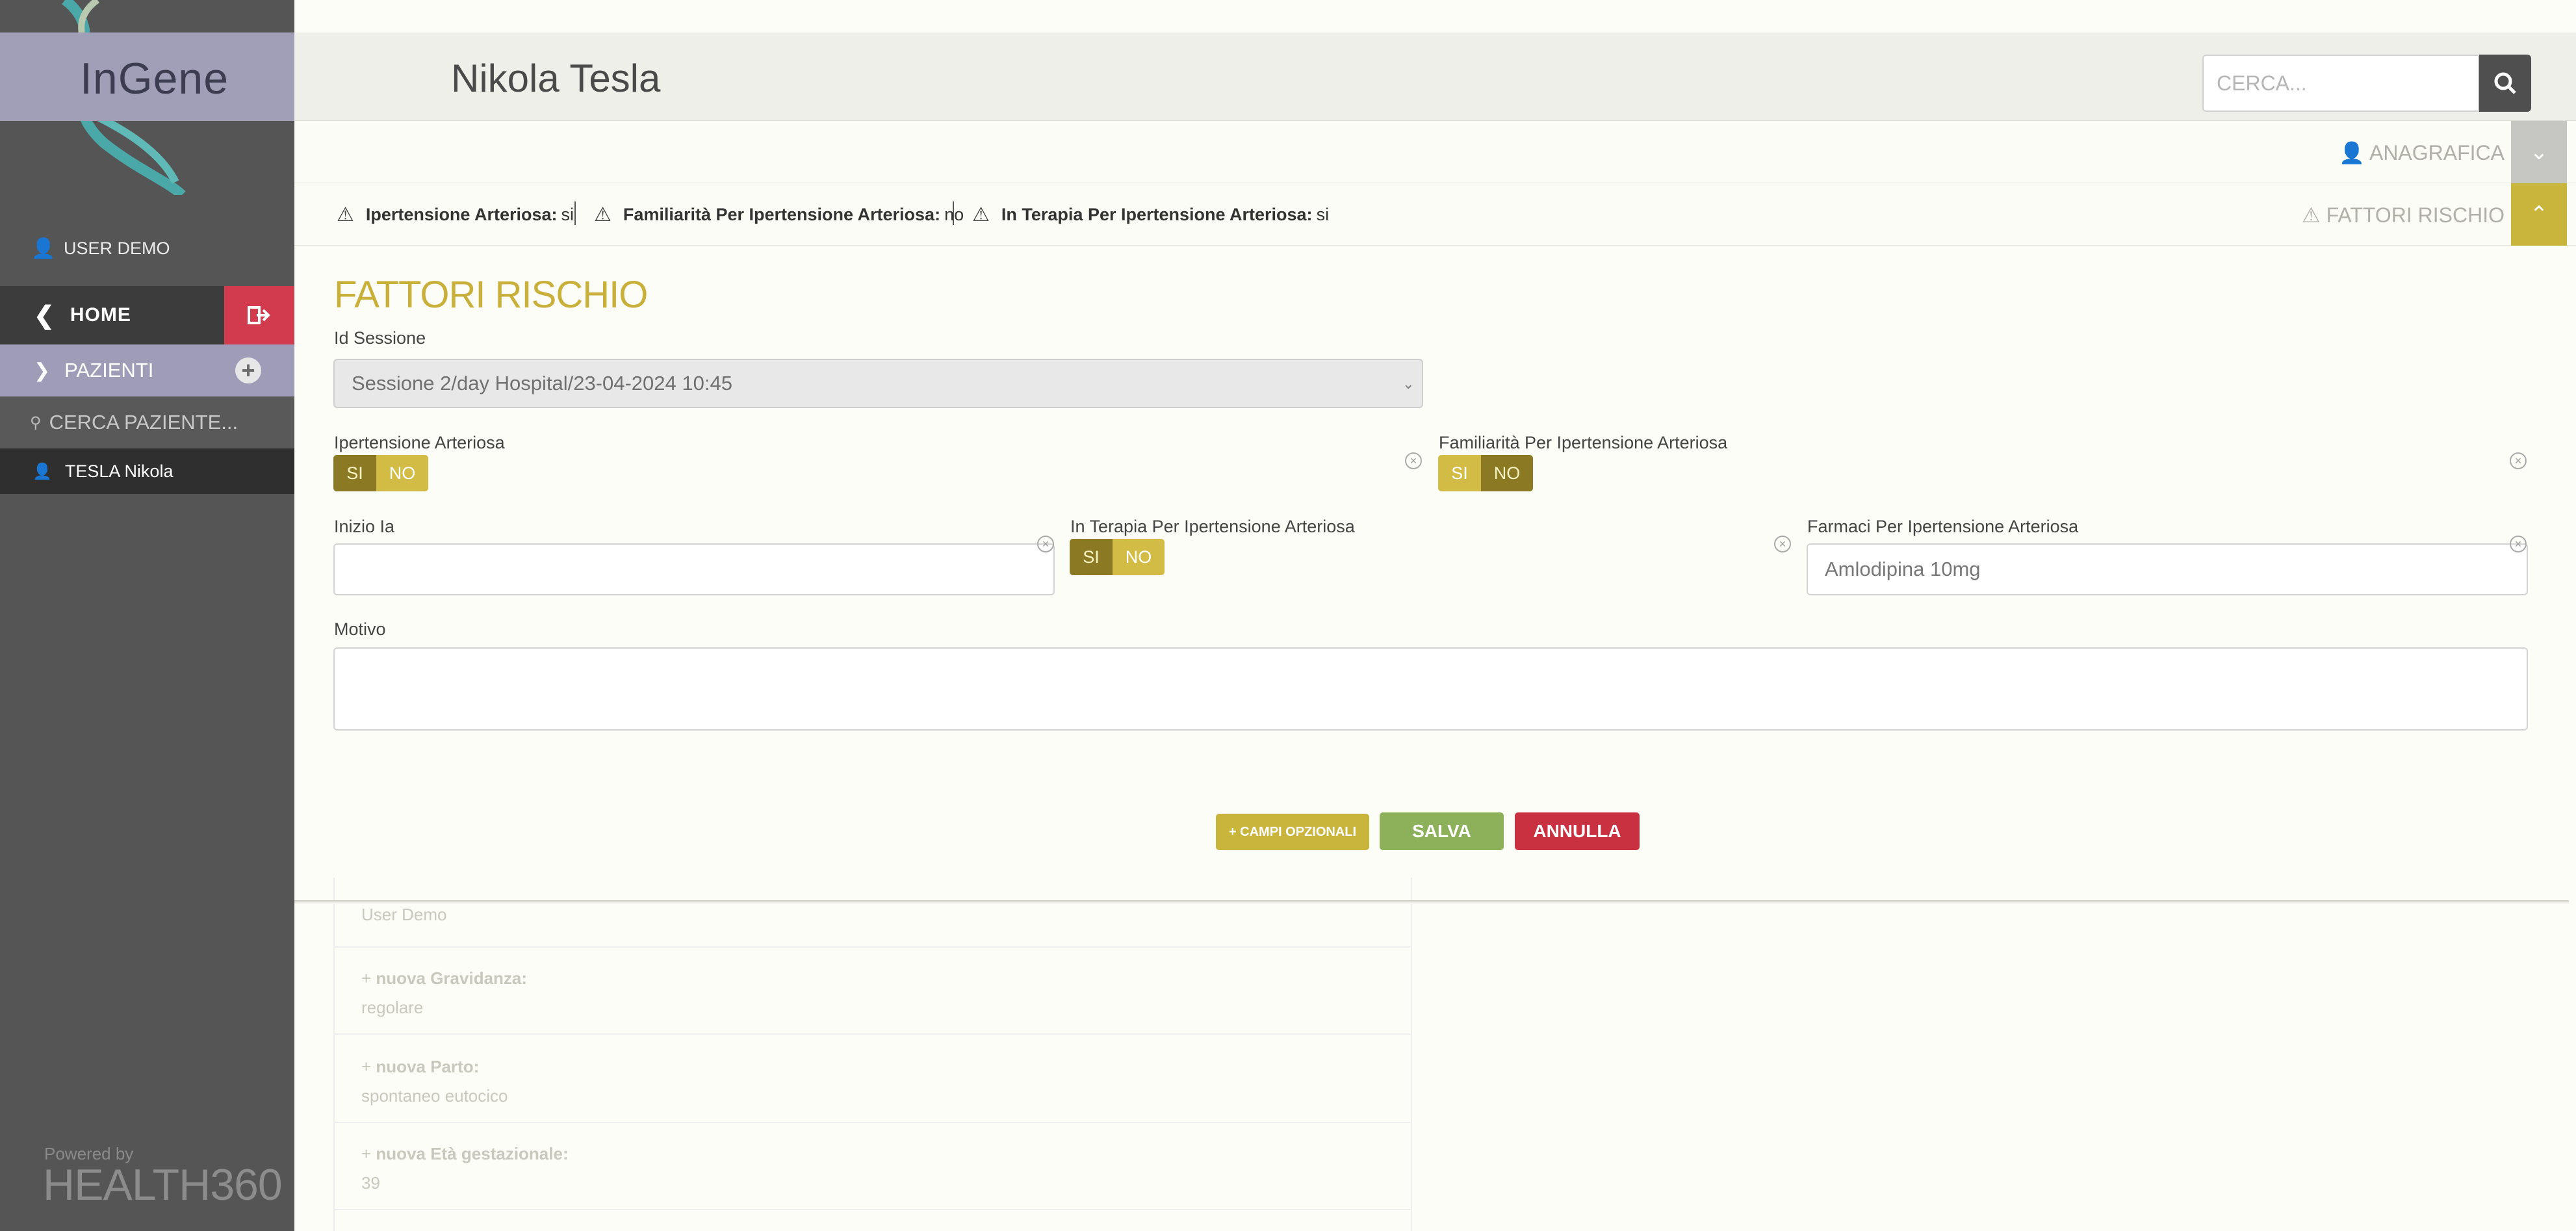 The image size is (2576, 1231). Describe the element at coordinates (2346, 83) in the screenshot. I see `search-input` at that location.